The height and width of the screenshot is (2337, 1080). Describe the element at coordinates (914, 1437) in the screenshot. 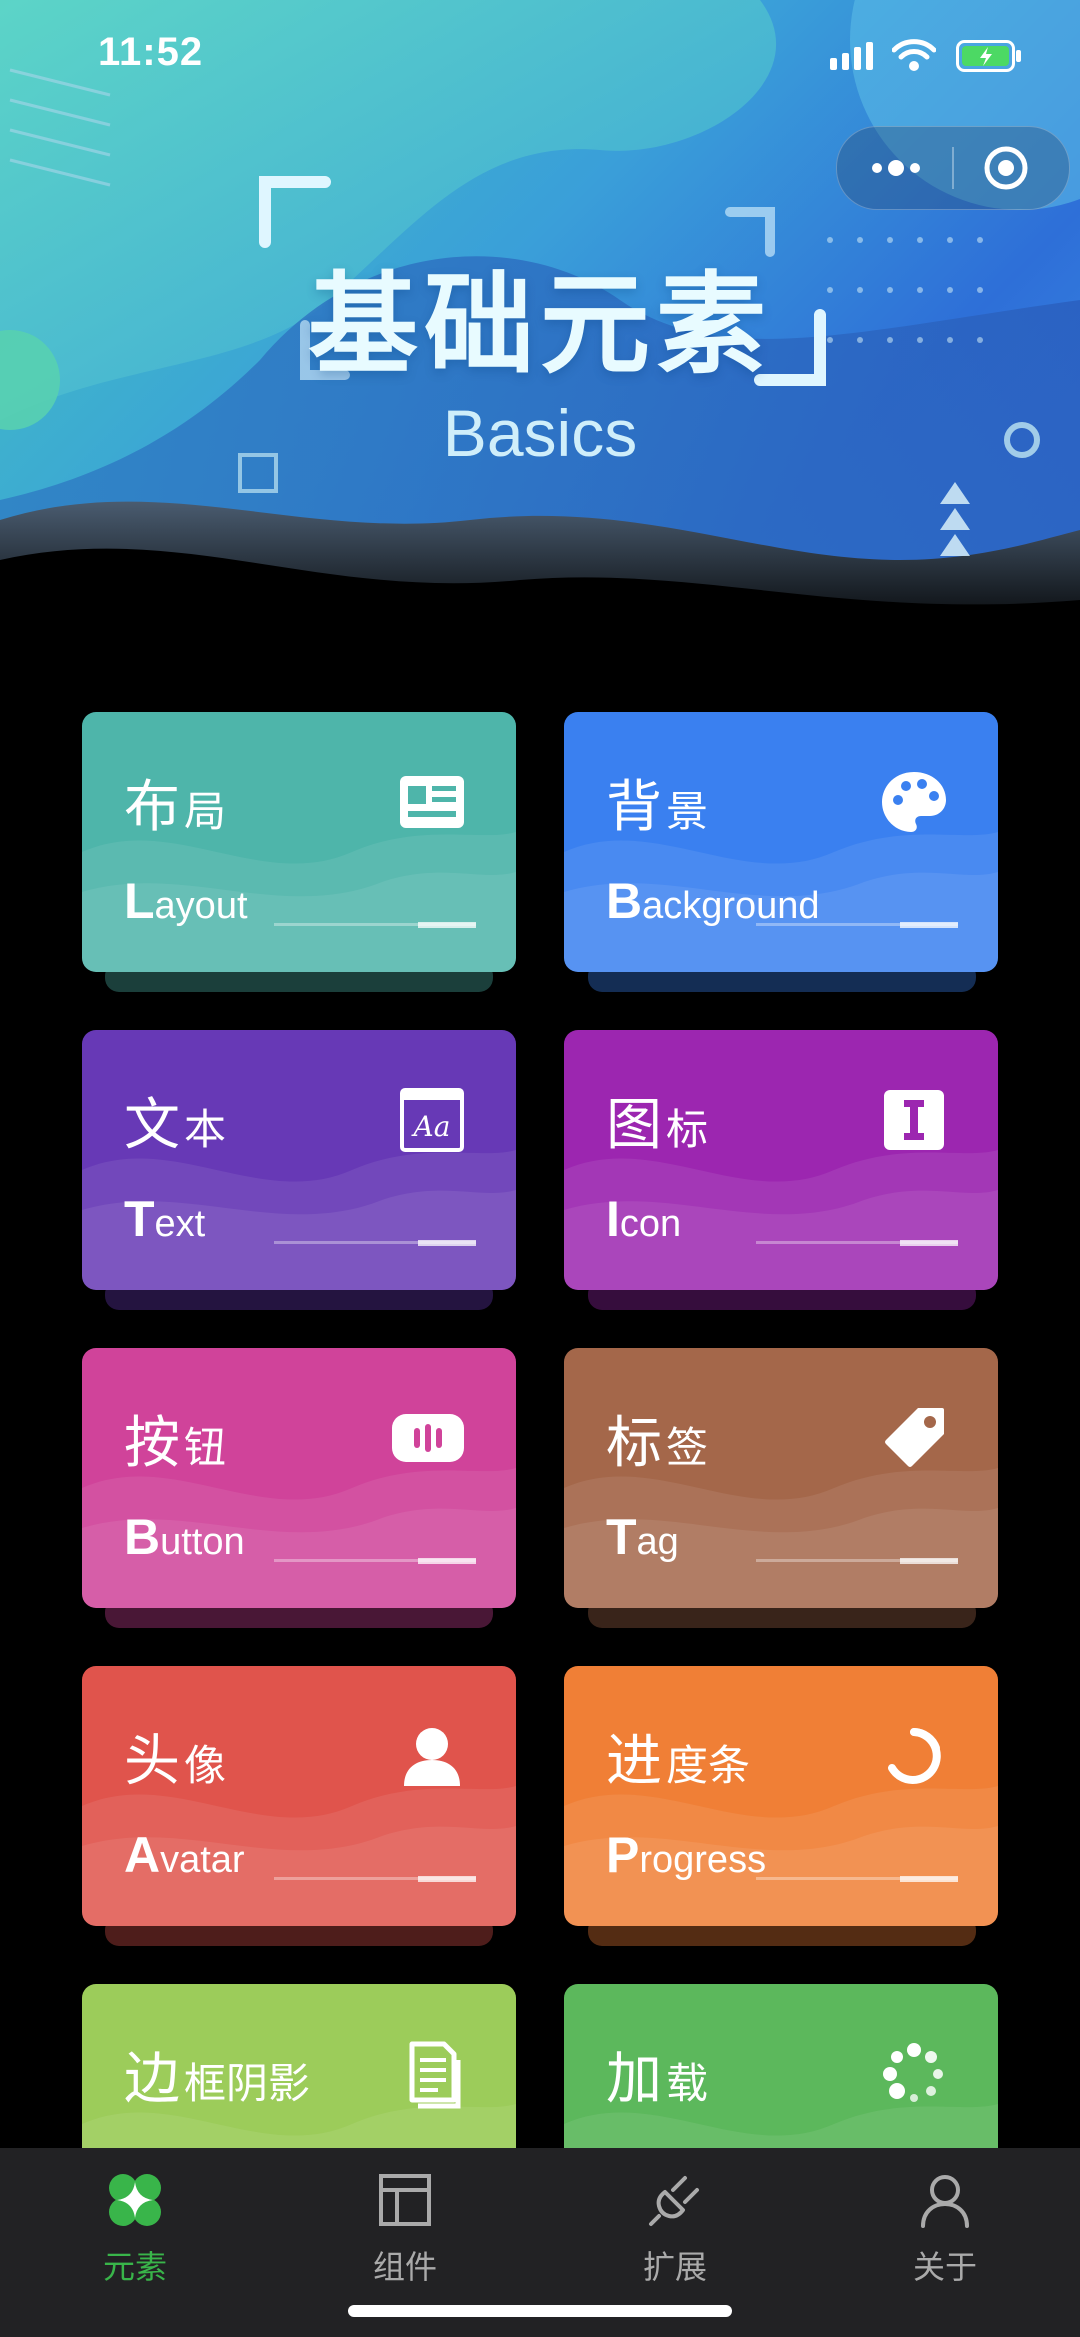

I see `tag-icon` at that location.